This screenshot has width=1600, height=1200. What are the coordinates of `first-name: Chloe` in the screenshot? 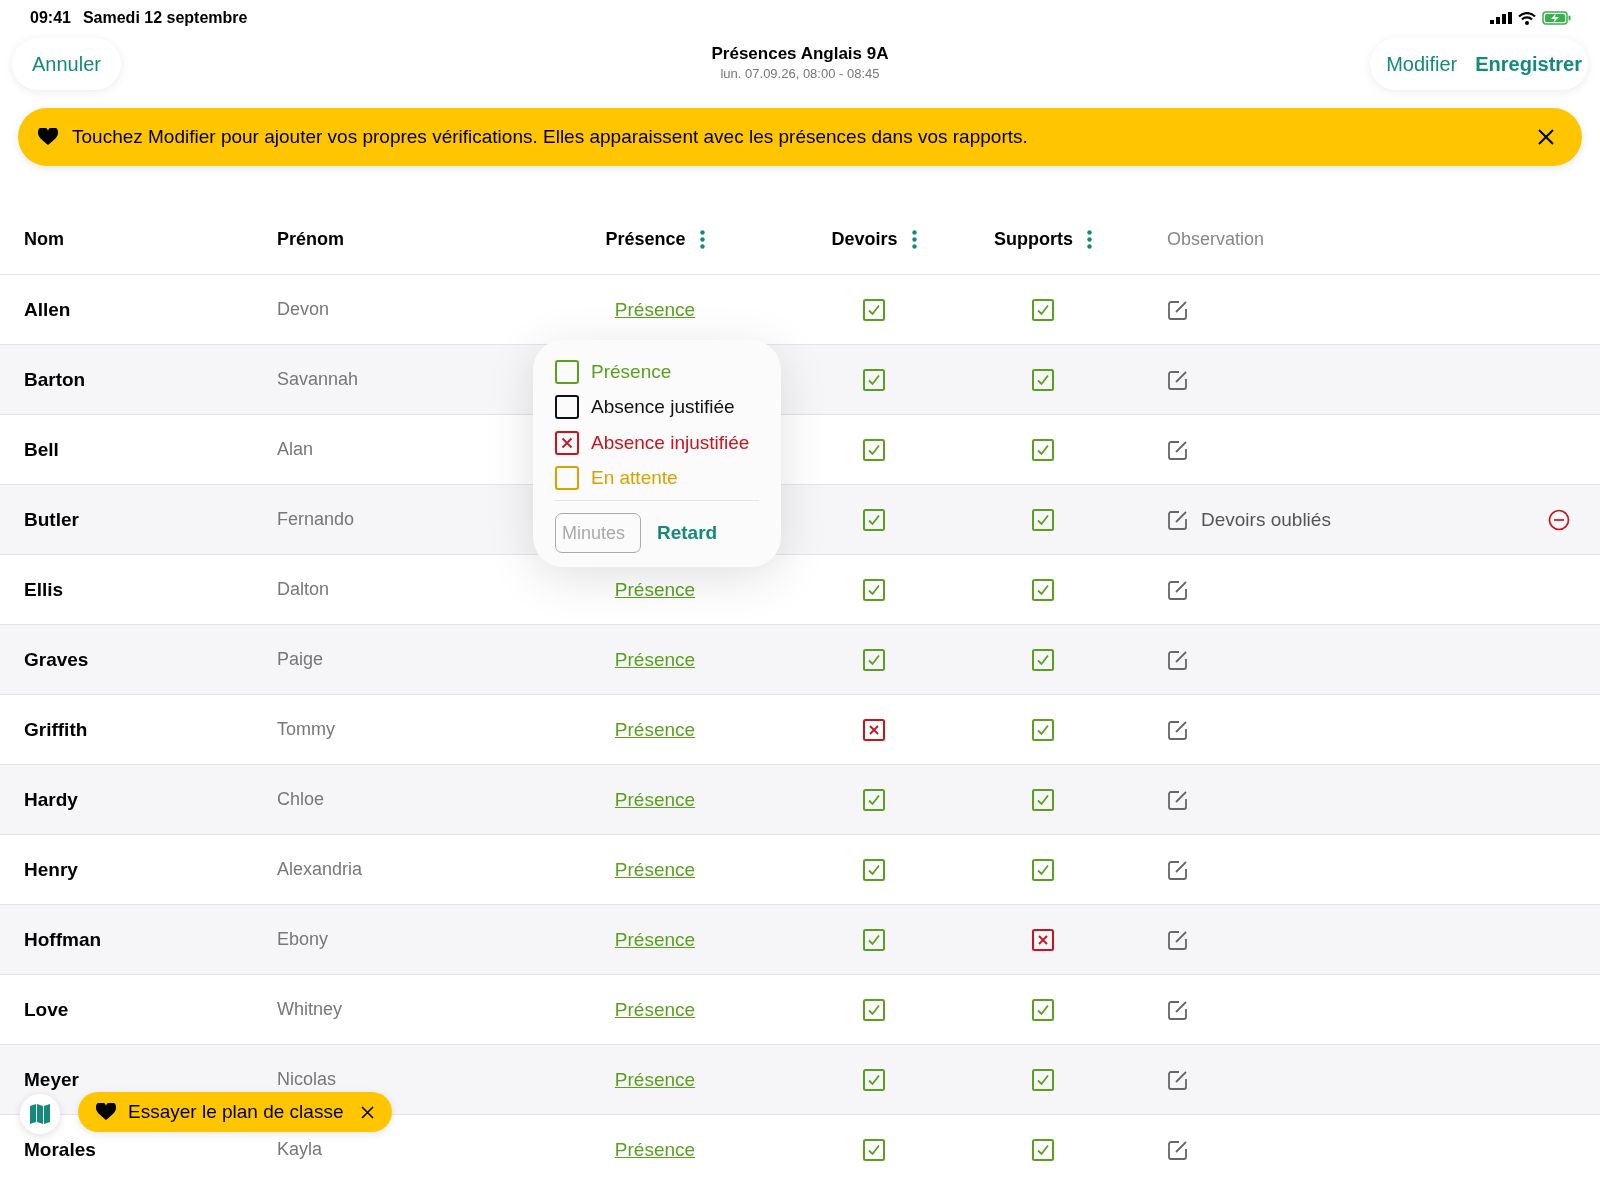 It's located at (301, 799).